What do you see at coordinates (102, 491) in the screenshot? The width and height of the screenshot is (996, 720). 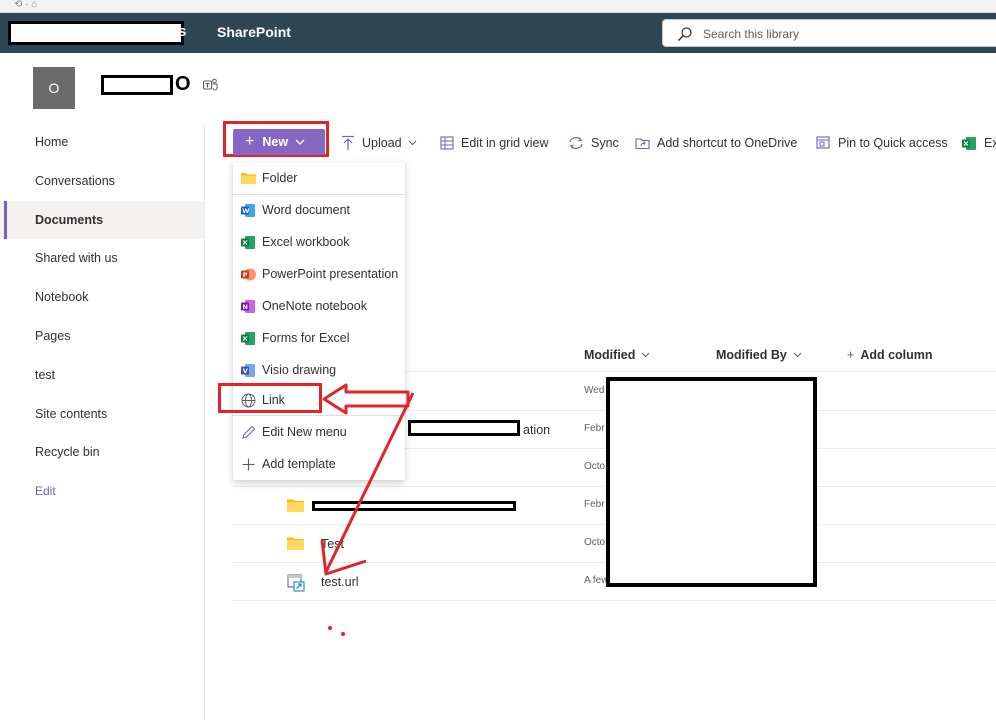 I see `nav-edit-link: Edit` at bounding box center [102, 491].